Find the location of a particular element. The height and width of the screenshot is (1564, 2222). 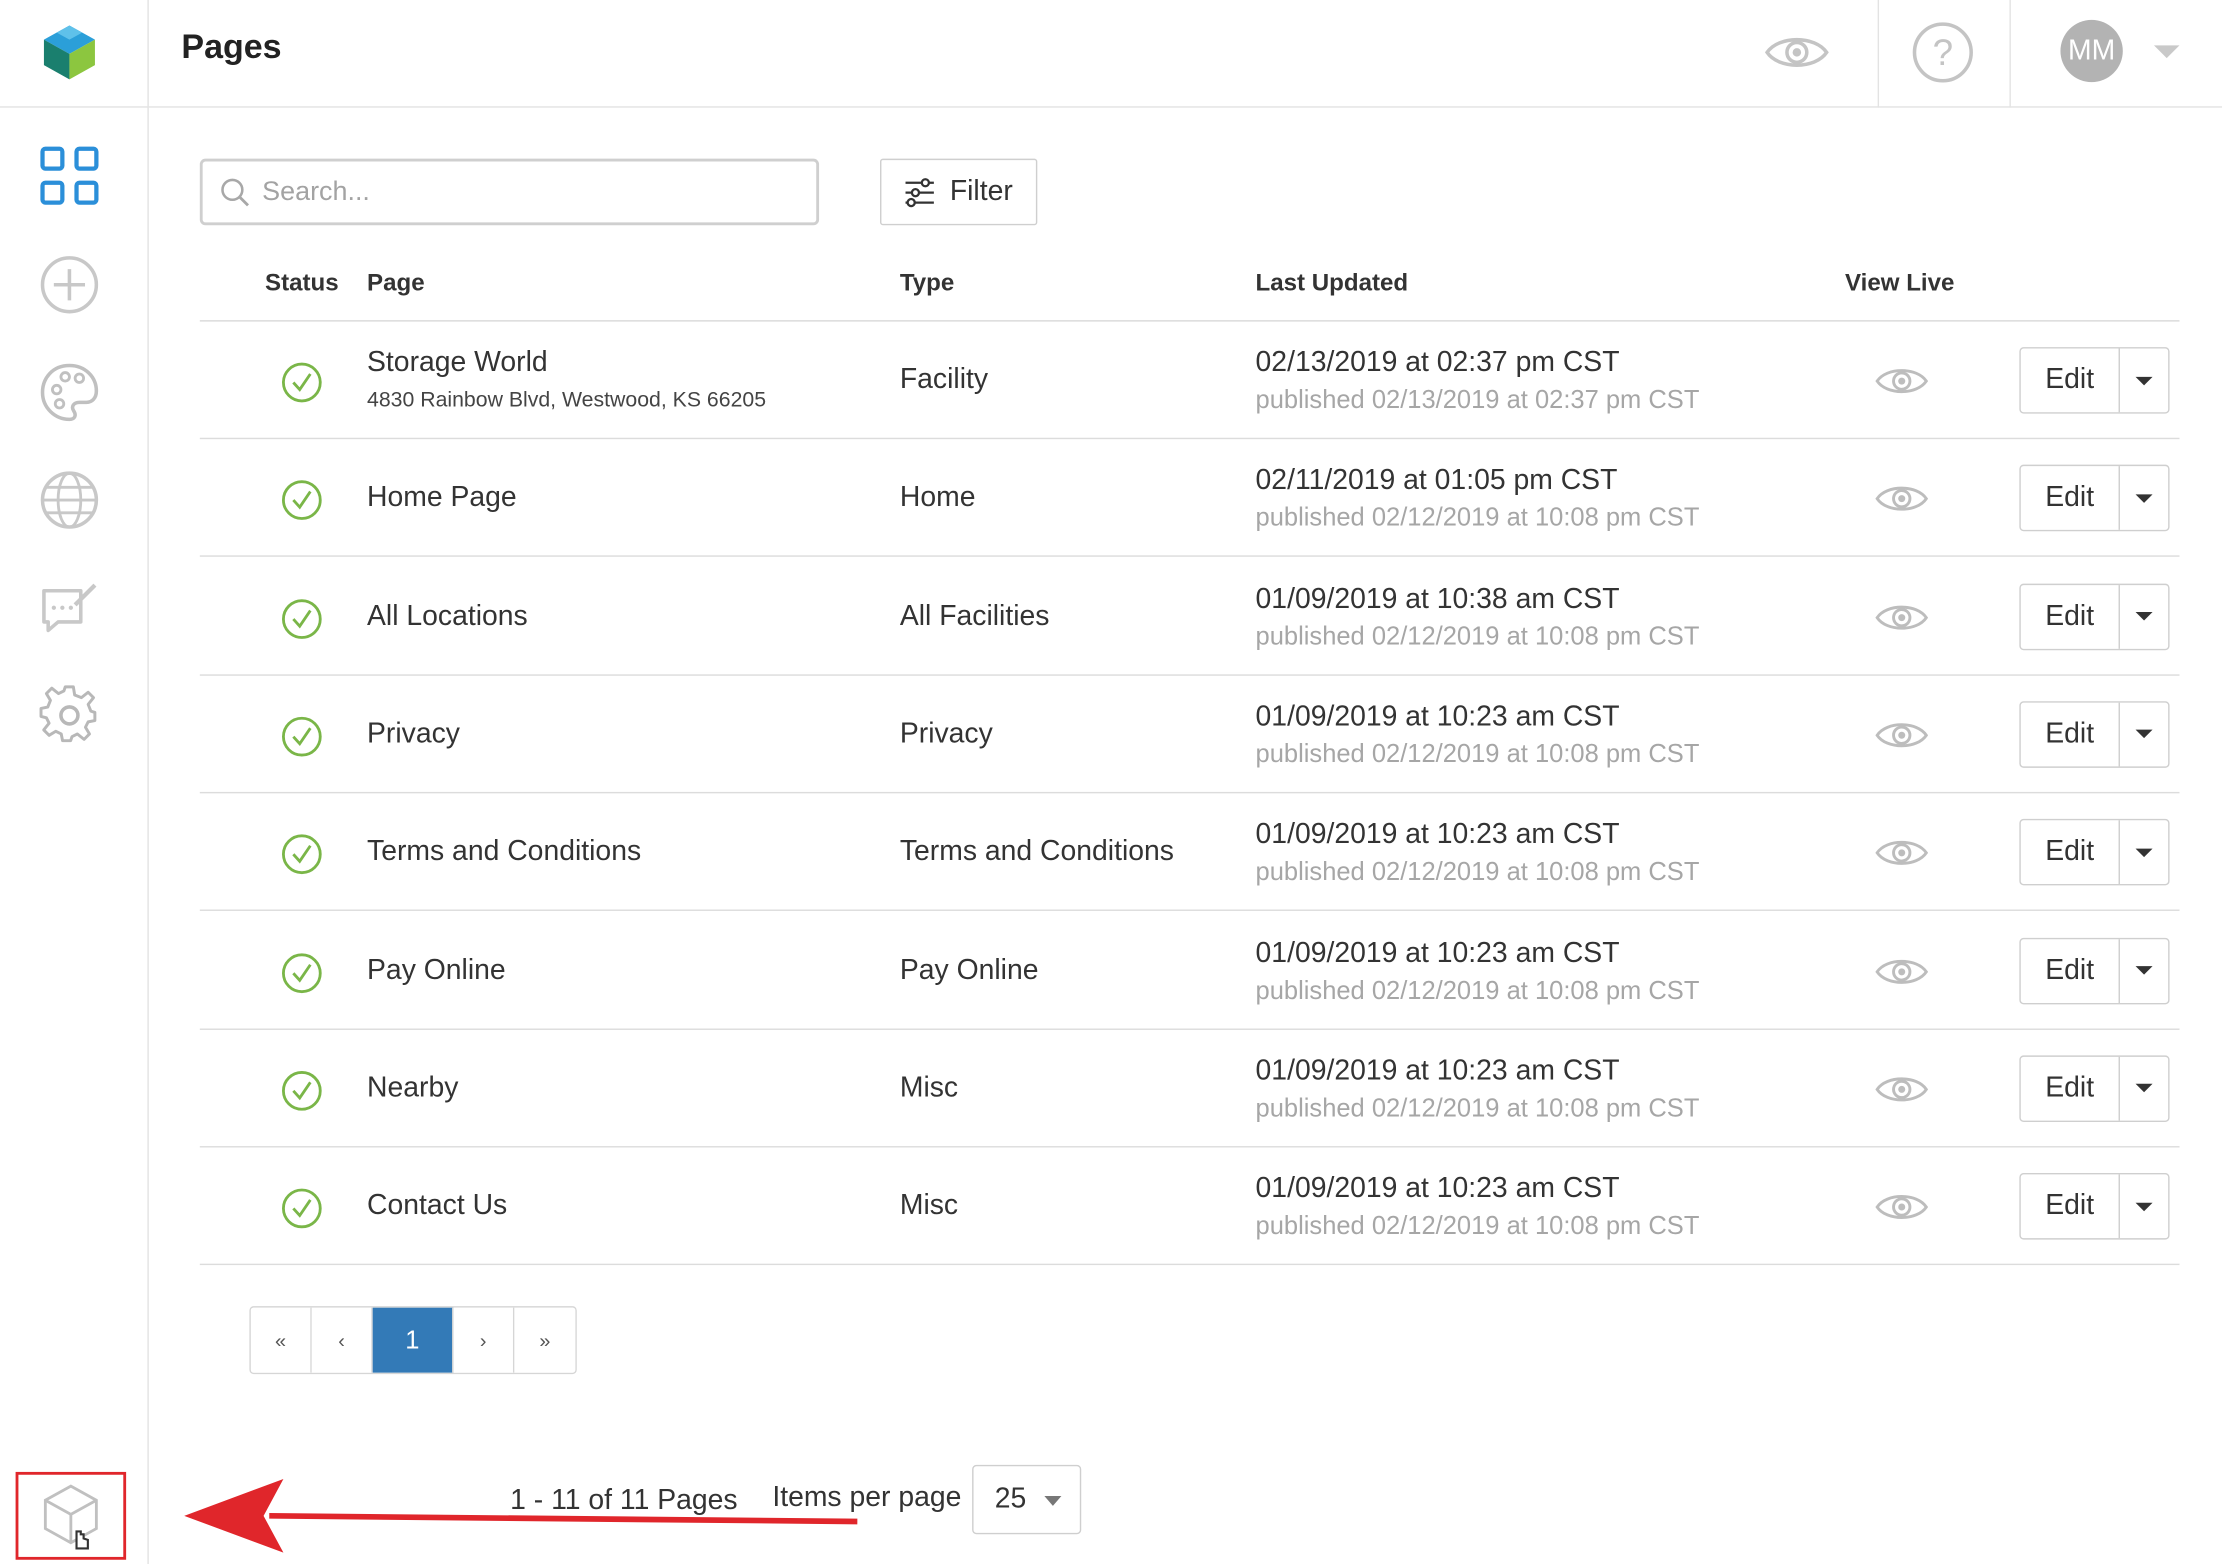

palette-icon is located at coordinates (69, 392).